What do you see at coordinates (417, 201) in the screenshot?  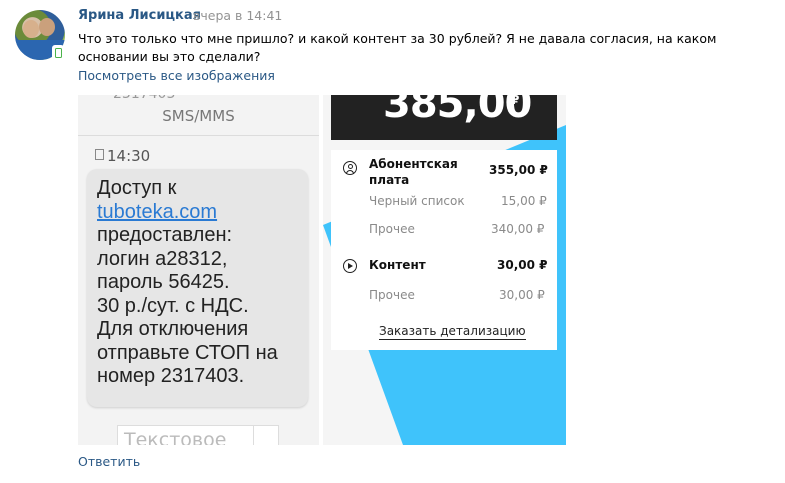 I see `blacklist-label: Черный список` at bounding box center [417, 201].